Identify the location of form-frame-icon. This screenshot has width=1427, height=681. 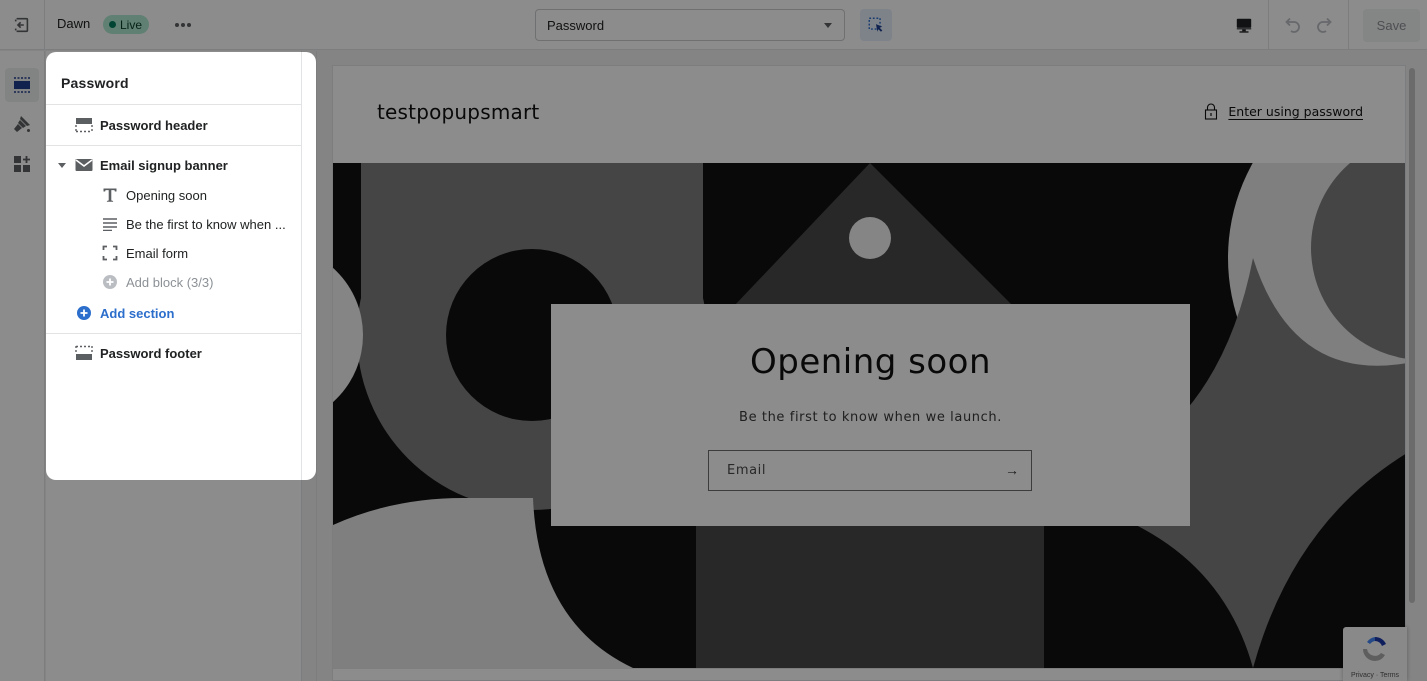
(110, 253).